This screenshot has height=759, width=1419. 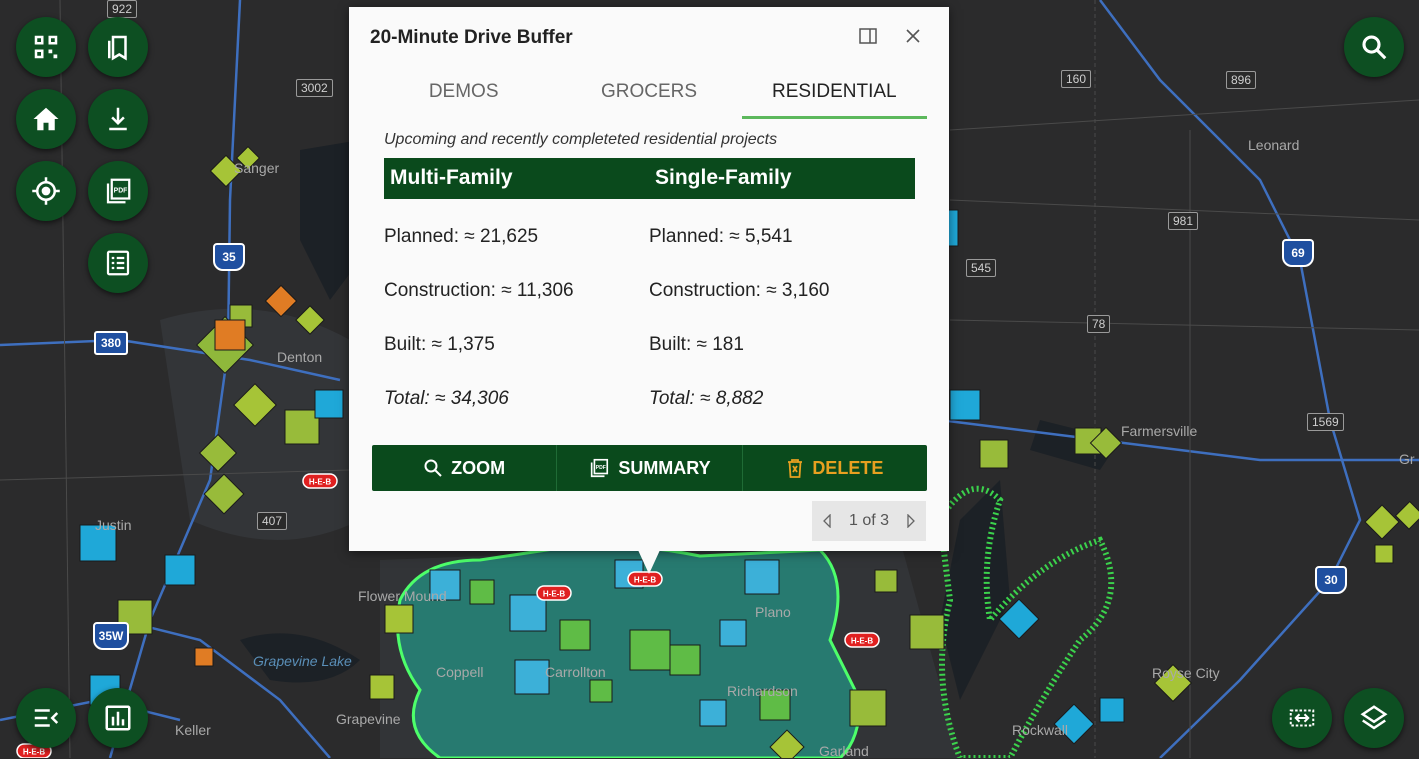 I want to click on multi-family-planned: Planned: ≈ 21,625, so click(x=461, y=236).